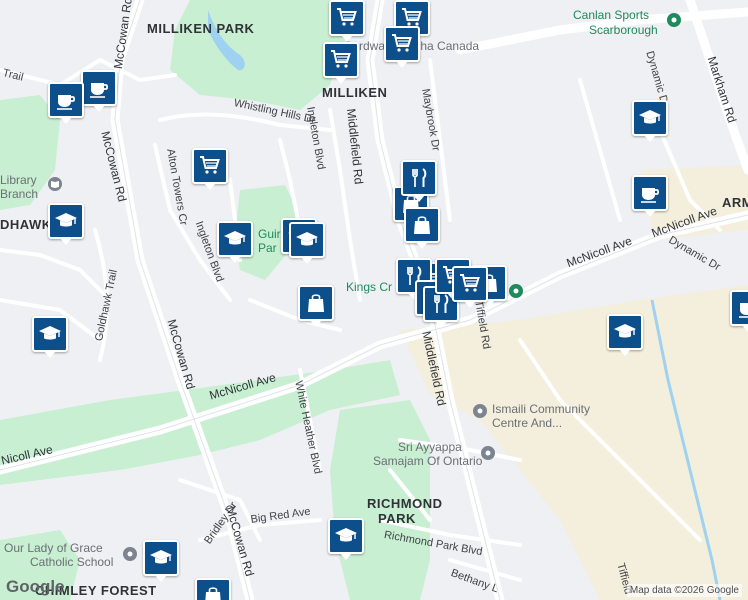 This screenshot has height=600, width=748. I want to click on place-label-kings: Kings Cr, so click(369, 287).